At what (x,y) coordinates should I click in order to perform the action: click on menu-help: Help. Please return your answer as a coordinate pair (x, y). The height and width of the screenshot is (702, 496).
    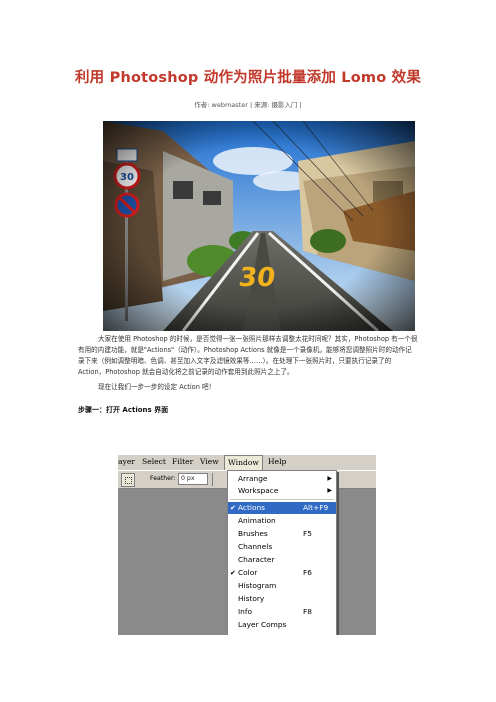
    Looking at the image, I should click on (277, 461).